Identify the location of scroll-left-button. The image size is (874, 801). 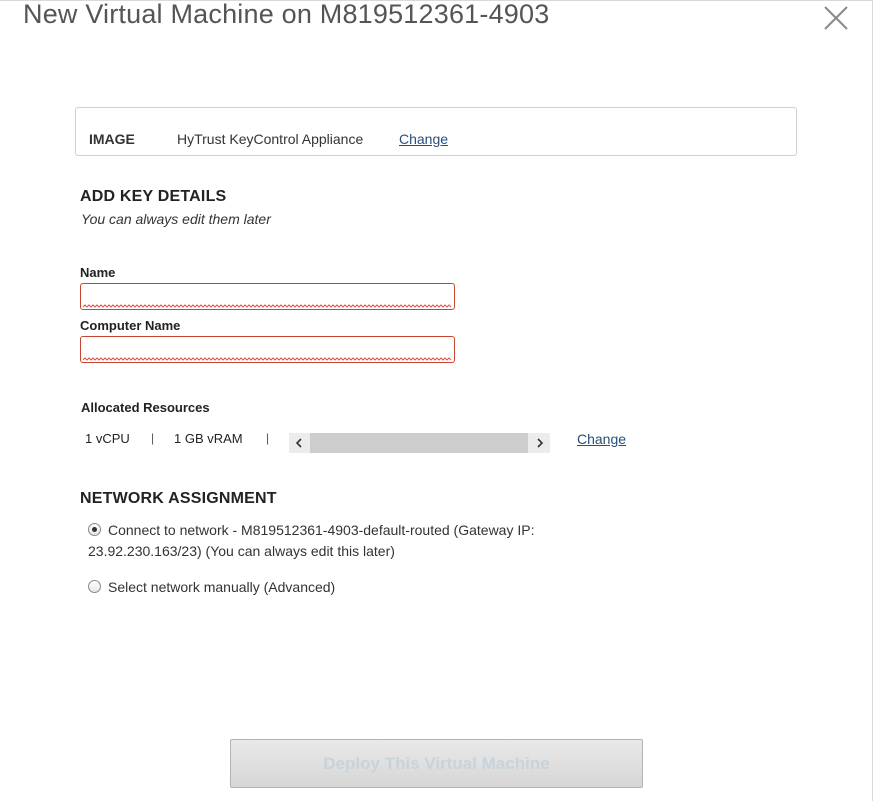
(299, 443).